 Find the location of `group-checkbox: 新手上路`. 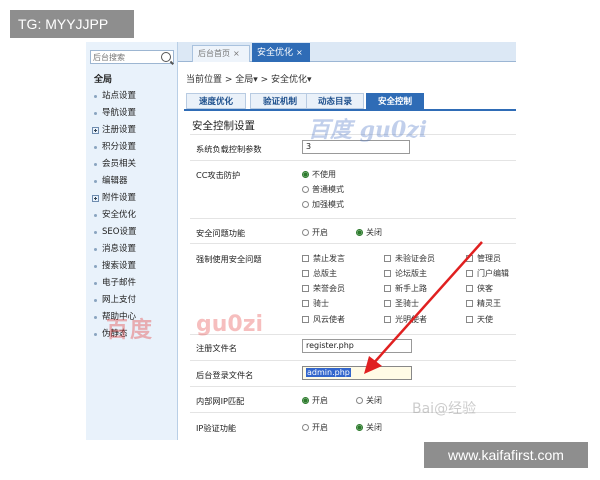

group-checkbox: 新手上路 is located at coordinates (405, 288).